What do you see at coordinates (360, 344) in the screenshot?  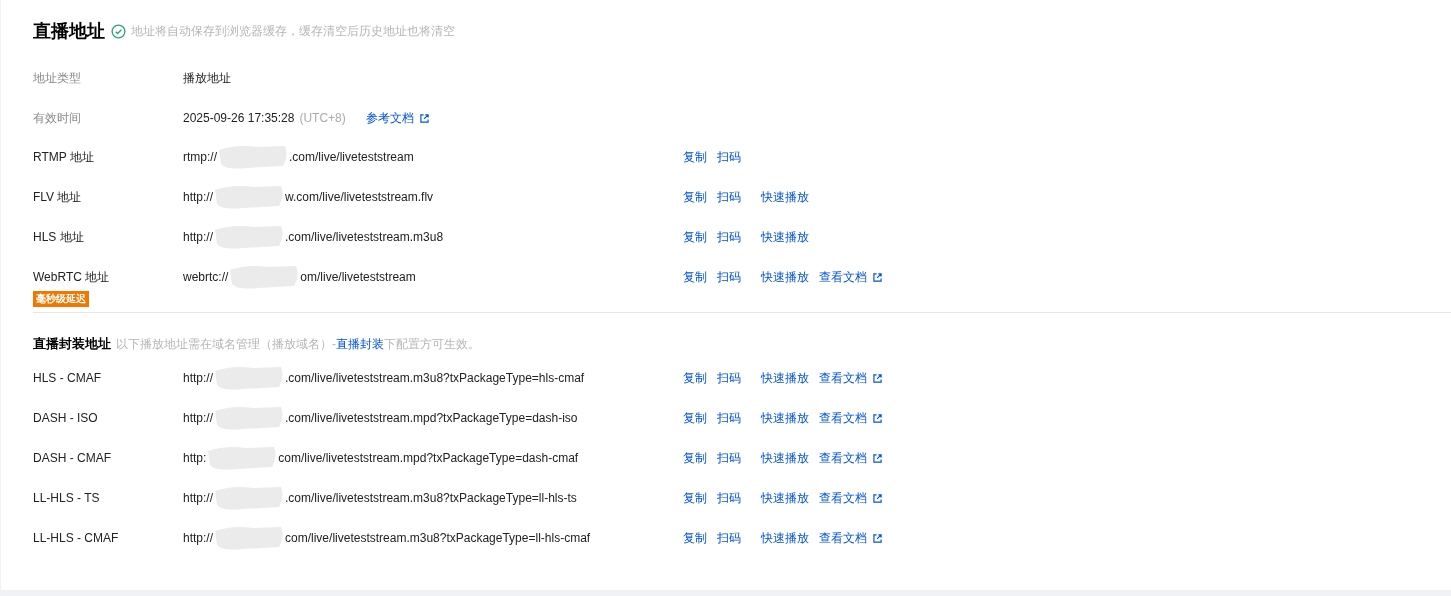 I see `package-link: 直播封装` at bounding box center [360, 344].